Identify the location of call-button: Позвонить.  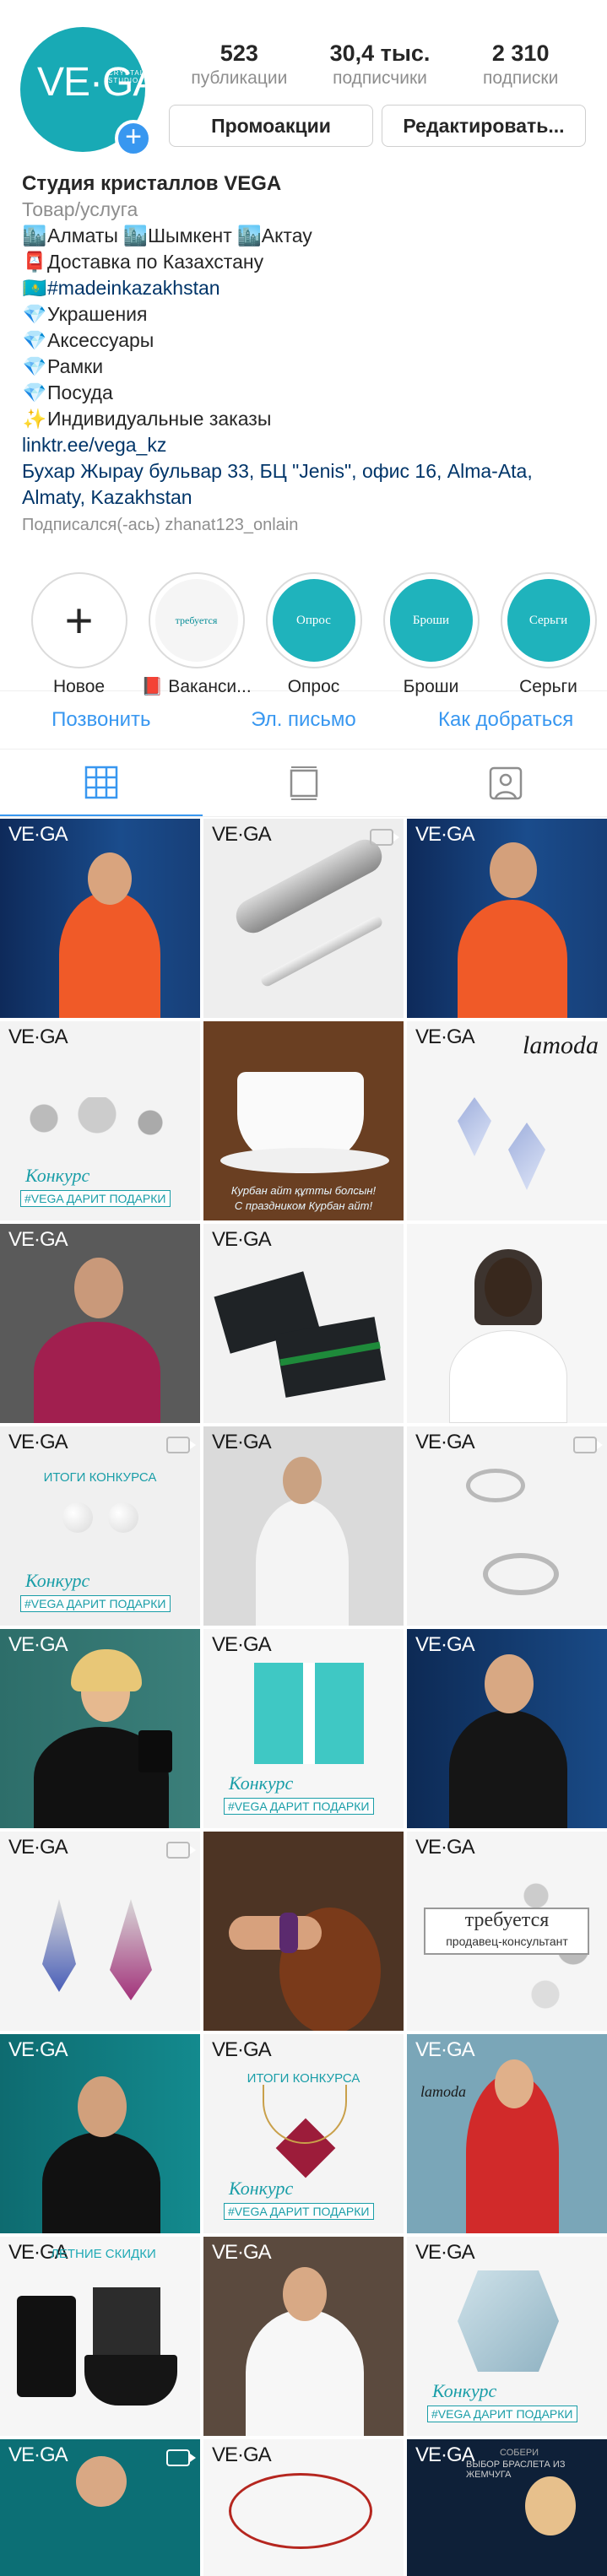
(101, 720).